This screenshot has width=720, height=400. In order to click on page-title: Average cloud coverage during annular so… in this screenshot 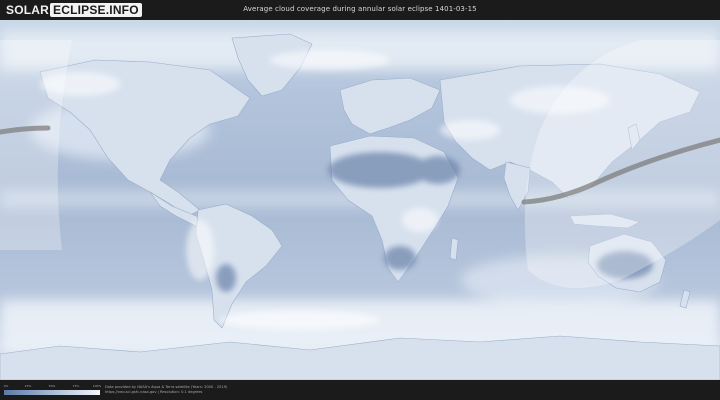, I will do `click(360, 9)`.